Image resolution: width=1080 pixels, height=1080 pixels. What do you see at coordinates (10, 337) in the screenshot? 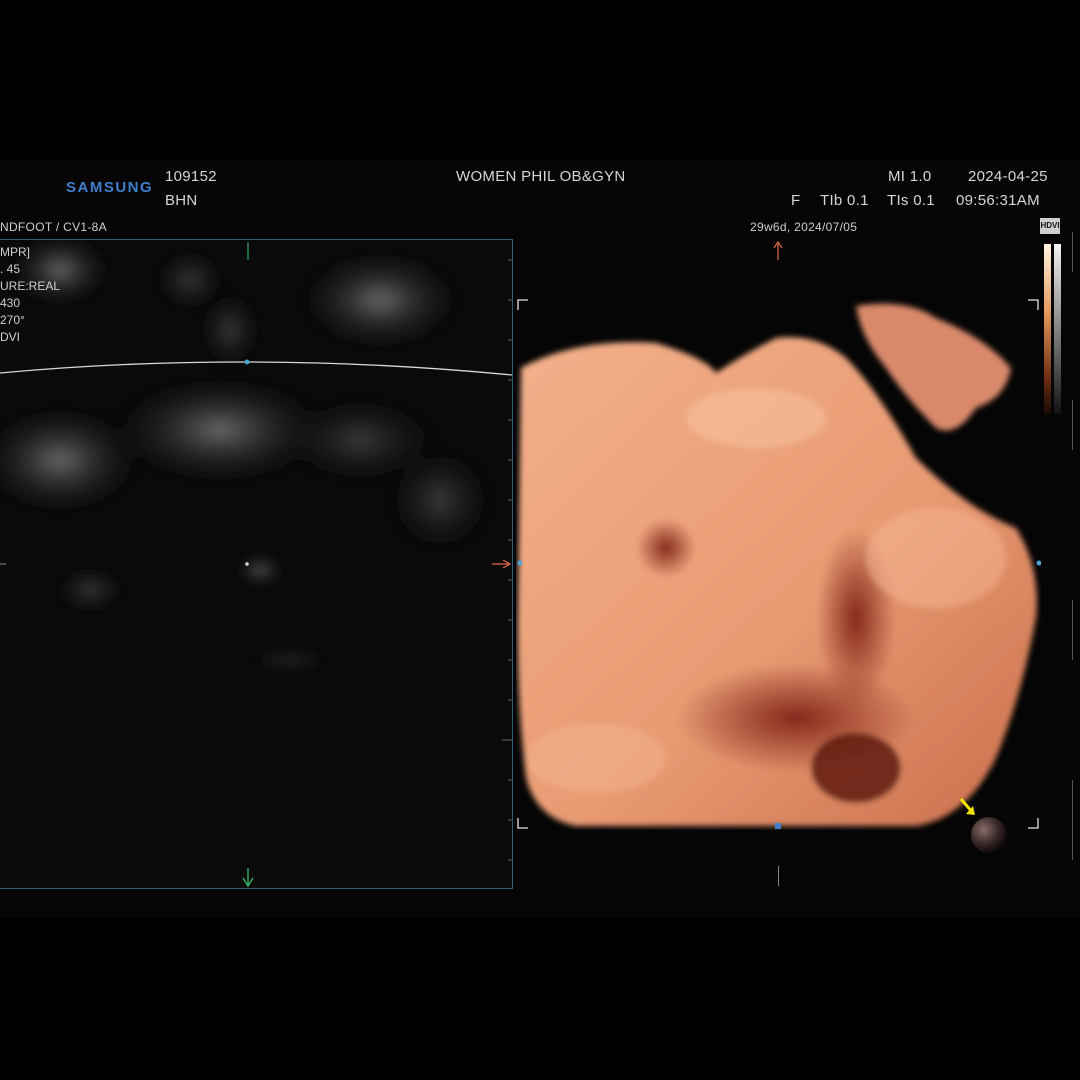
I see `mpr-info-line: DVI` at bounding box center [10, 337].